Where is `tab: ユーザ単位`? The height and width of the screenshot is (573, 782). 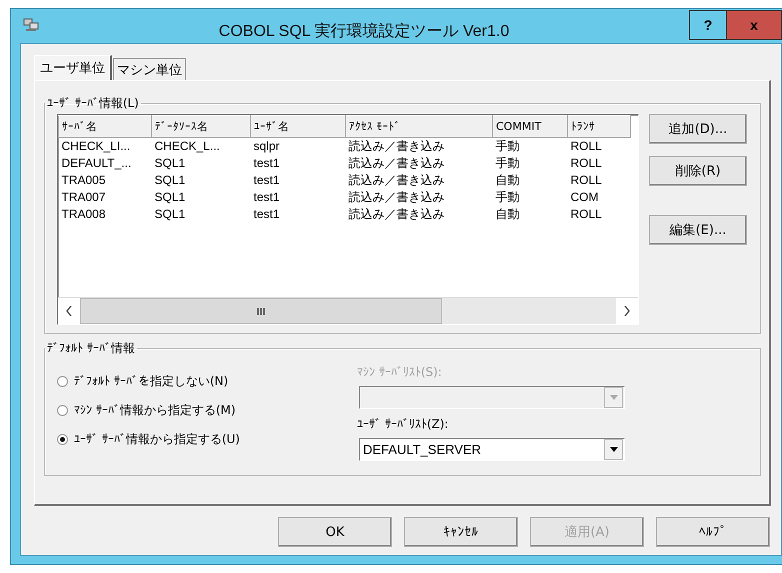
tab: ユーザ単位 is located at coordinates (73, 67).